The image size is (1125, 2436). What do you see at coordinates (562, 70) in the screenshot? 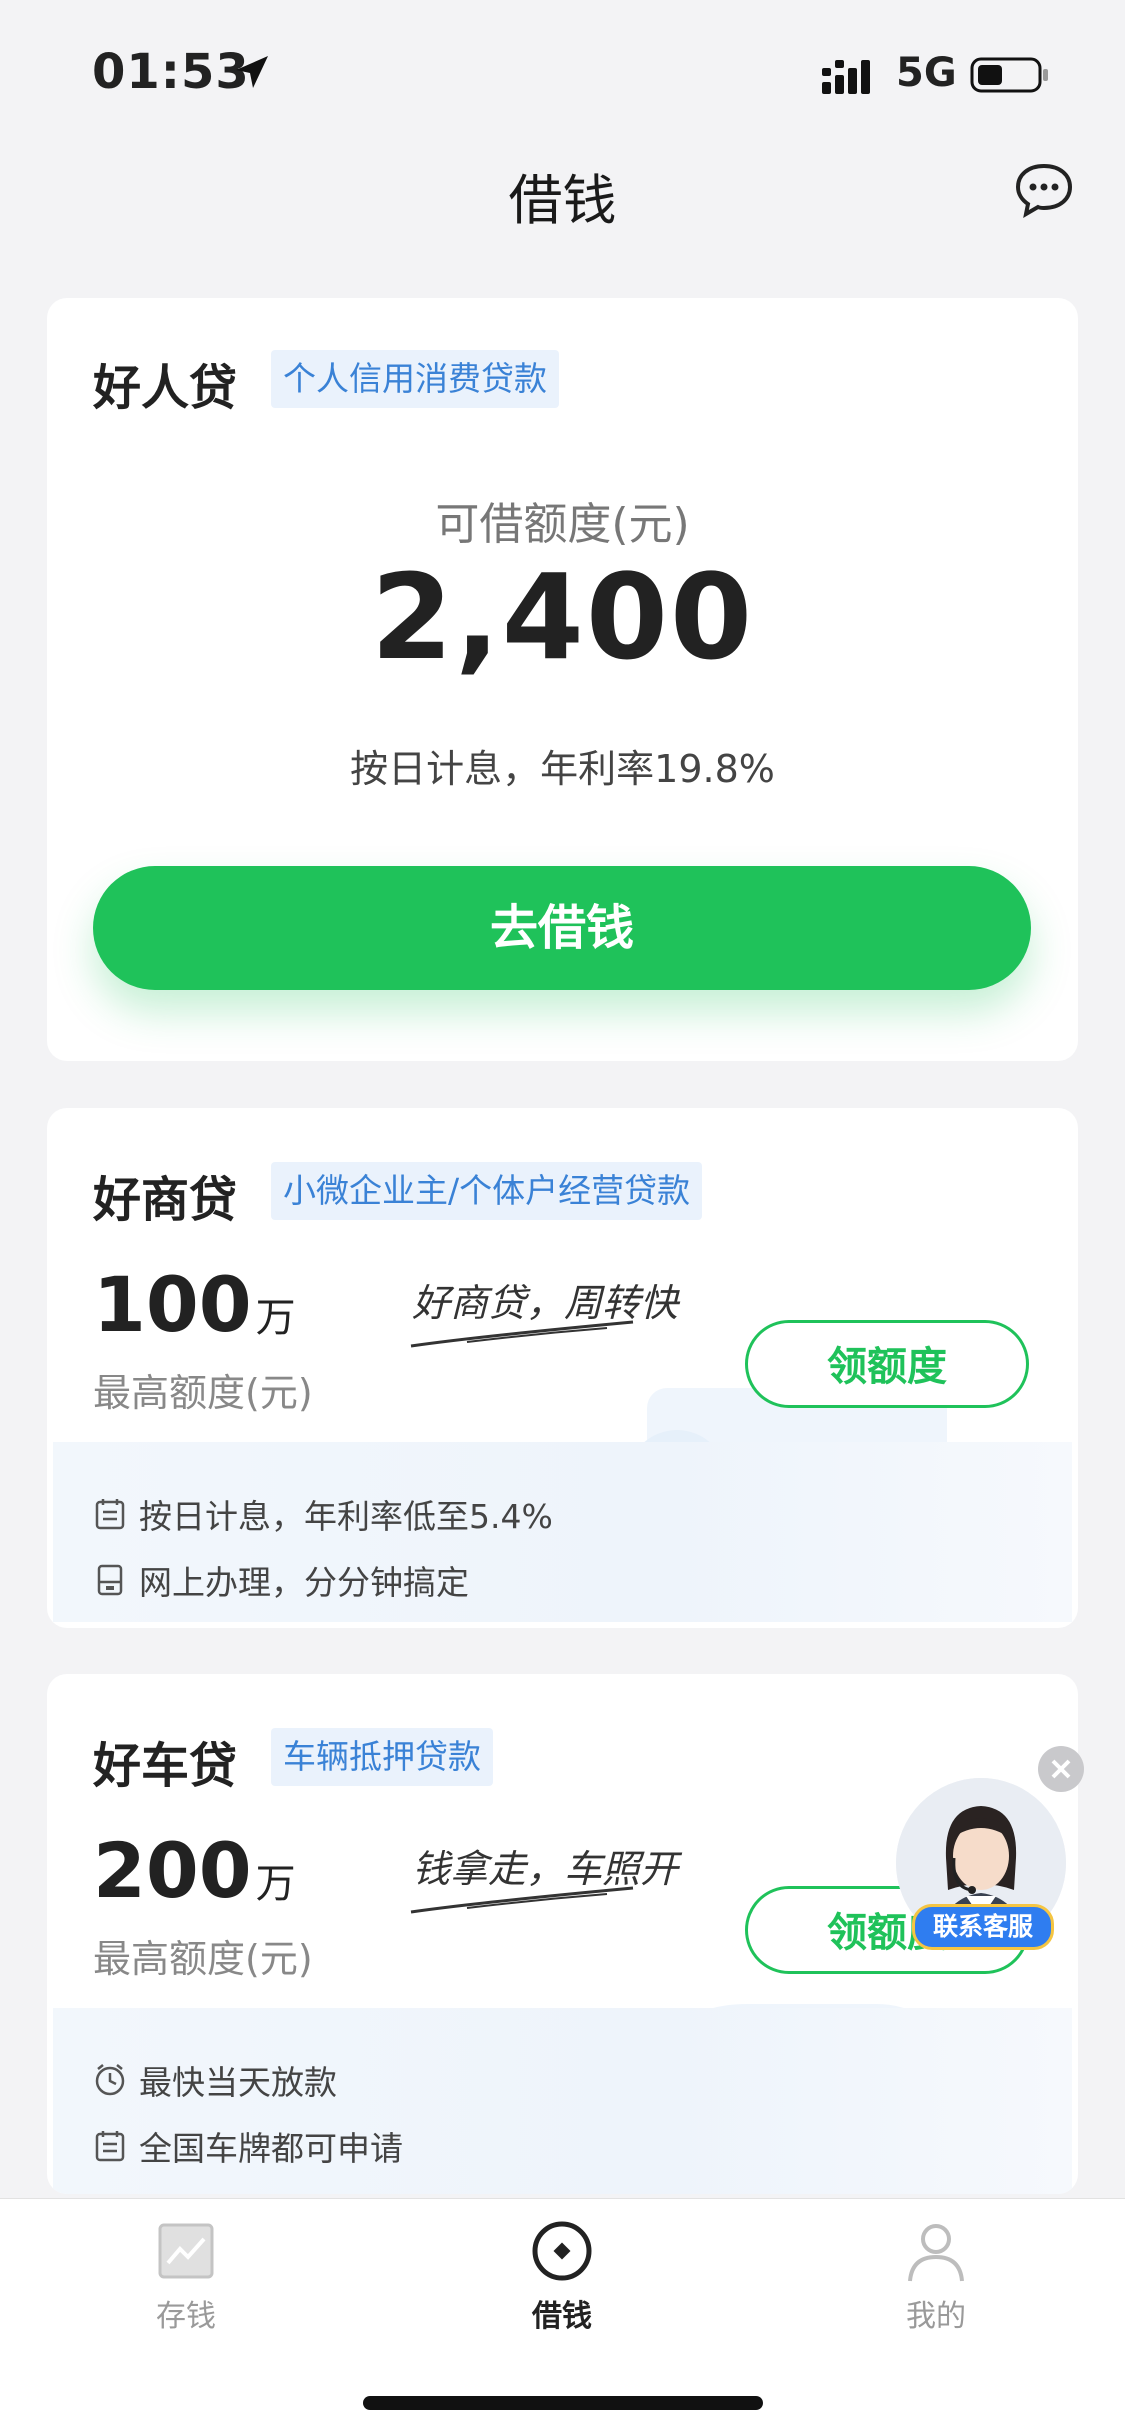
I see `status-bar: 01:53 5G` at bounding box center [562, 70].